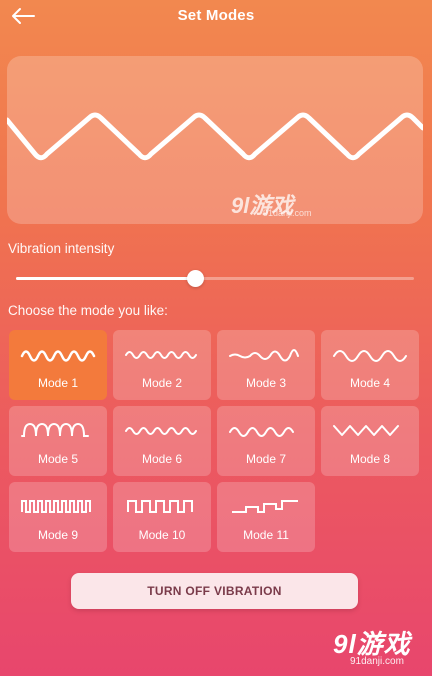  What do you see at coordinates (266, 365) in the screenshot?
I see `mode-tile-3: Mode 3` at bounding box center [266, 365].